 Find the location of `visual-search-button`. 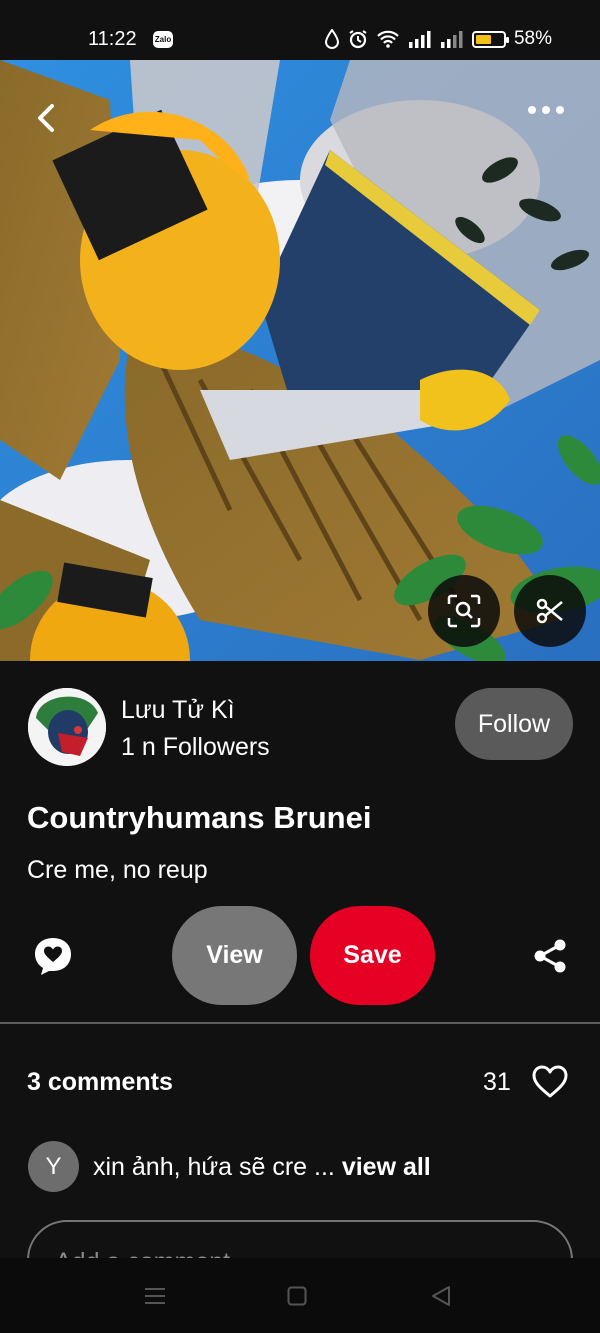

visual-search-button is located at coordinates (464, 611).